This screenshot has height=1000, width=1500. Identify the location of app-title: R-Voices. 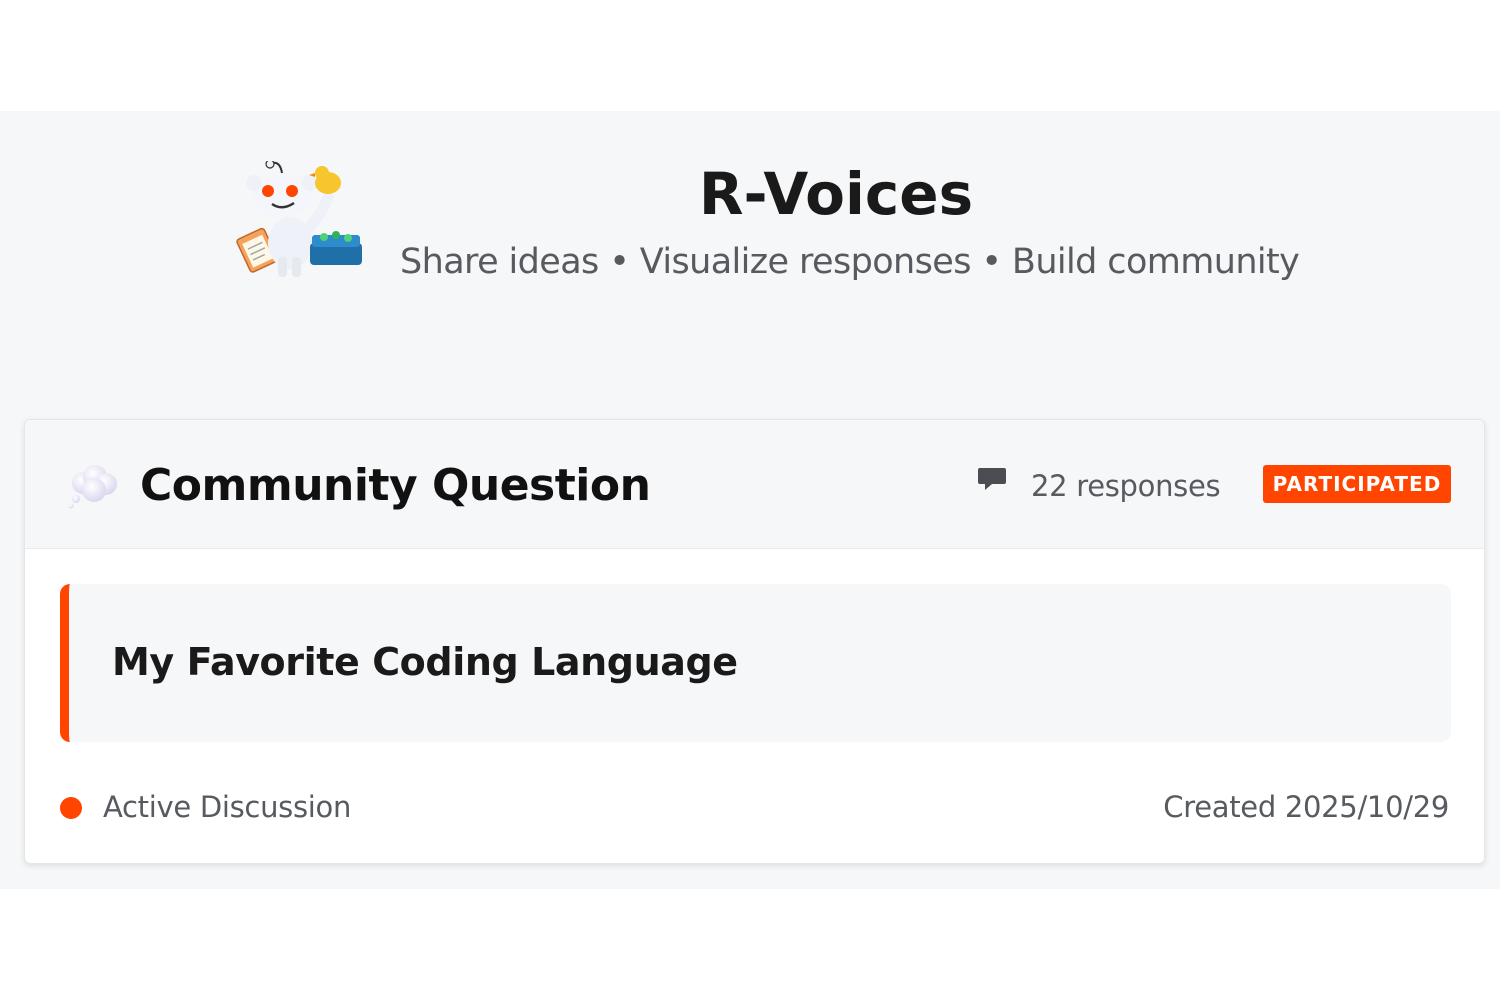
(836, 194).